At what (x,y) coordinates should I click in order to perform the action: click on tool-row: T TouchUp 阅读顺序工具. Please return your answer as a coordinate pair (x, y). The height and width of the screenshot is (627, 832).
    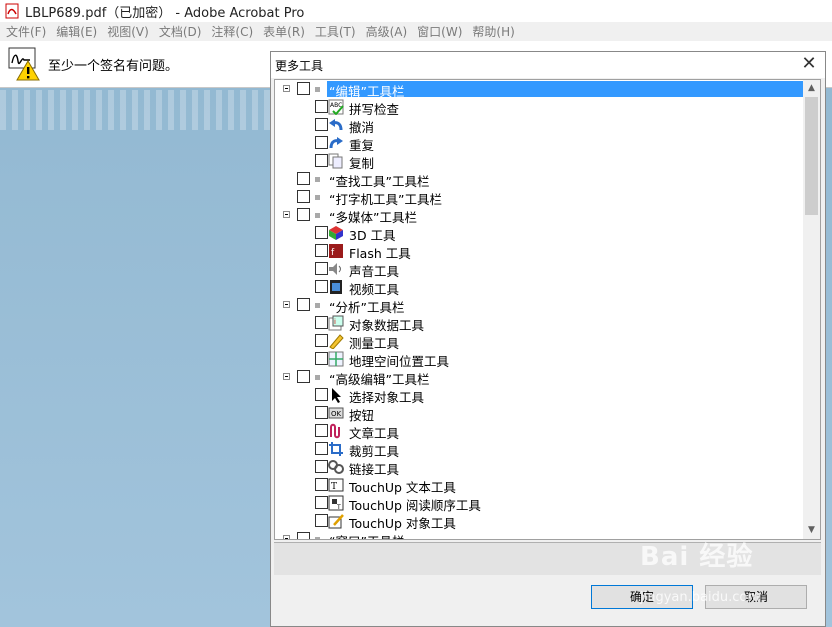
    Looking at the image, I should click on (540, 503).